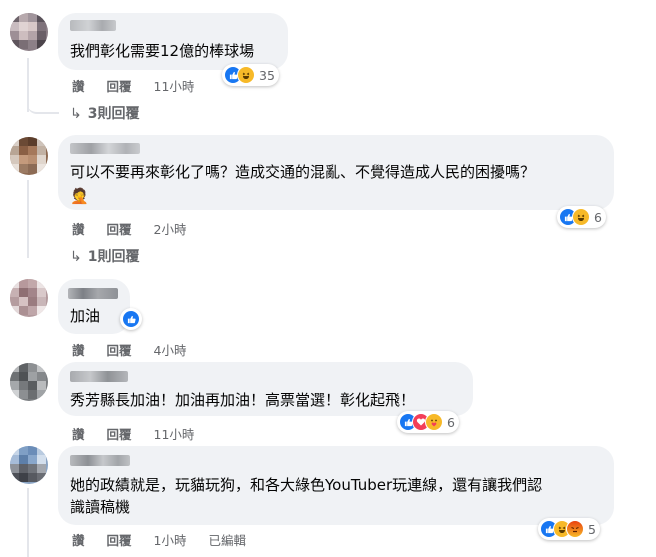  What do you see at coordinates (227, 540) in the screenshot?
I see `edited-label: 已編輯` at bounding box center [227, 540].